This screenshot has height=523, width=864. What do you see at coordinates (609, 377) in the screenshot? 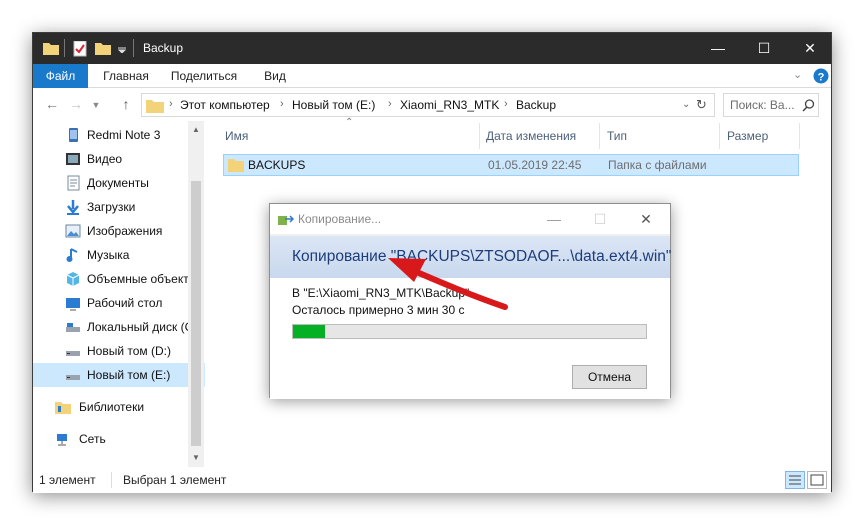
I see `cancel-button: Отмена` at bounding box center [609, 377].